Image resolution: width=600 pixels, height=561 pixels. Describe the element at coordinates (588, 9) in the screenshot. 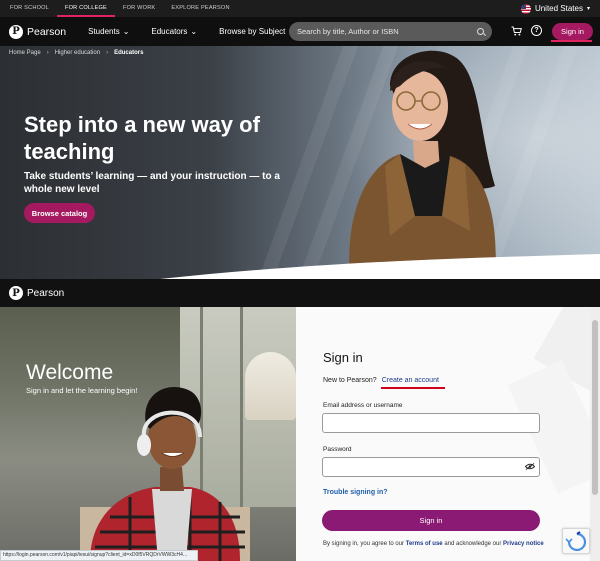

I see `chevron-down-icon: ▾` at that location.